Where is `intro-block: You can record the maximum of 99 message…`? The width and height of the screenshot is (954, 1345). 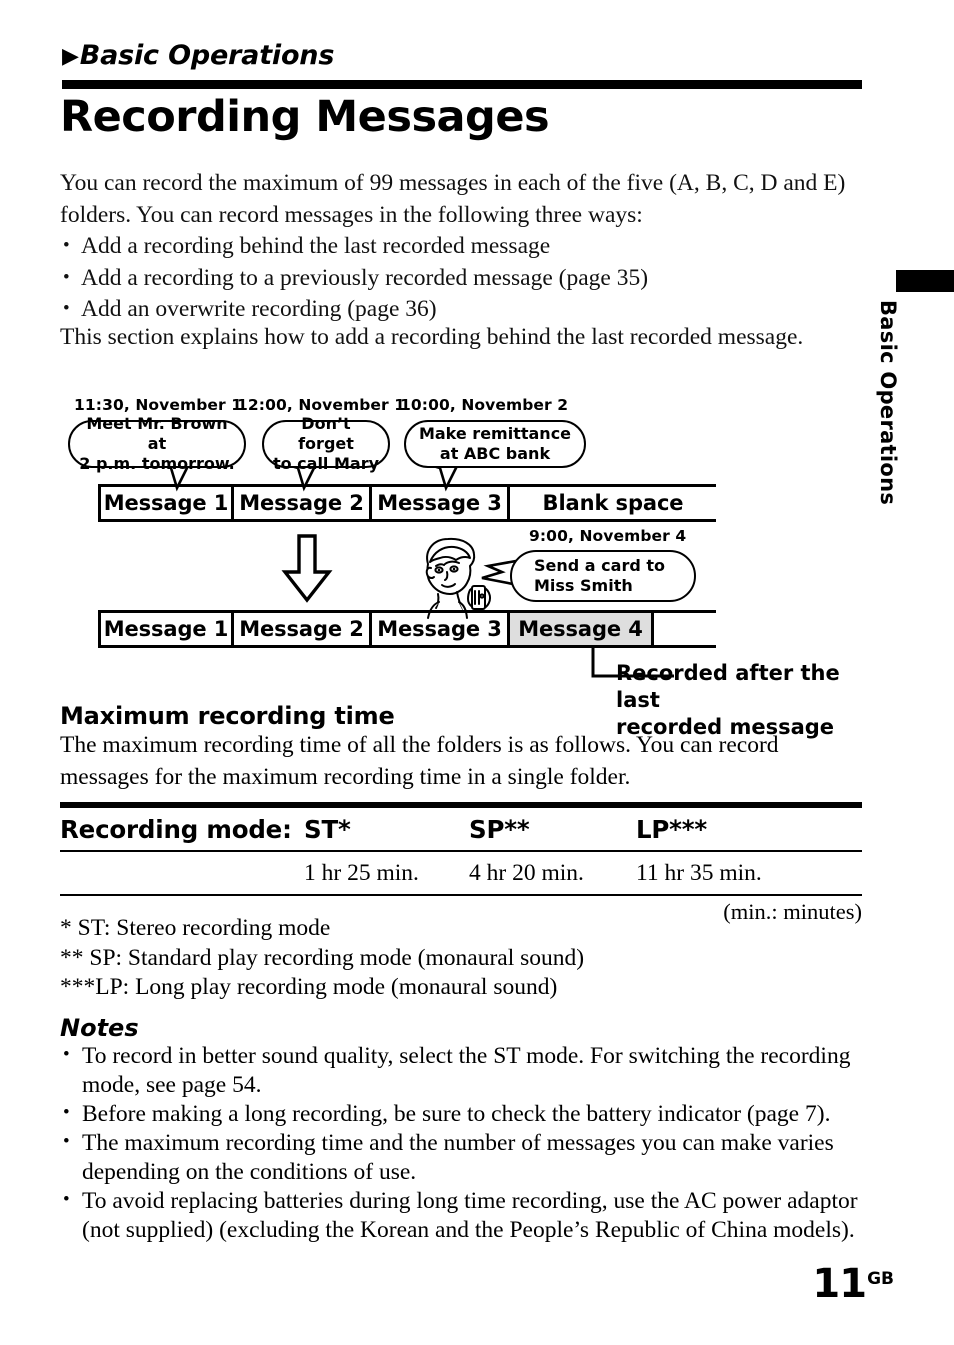
intro-block: You can record the maximum of 99 message… is located at coordinates (464, 247).